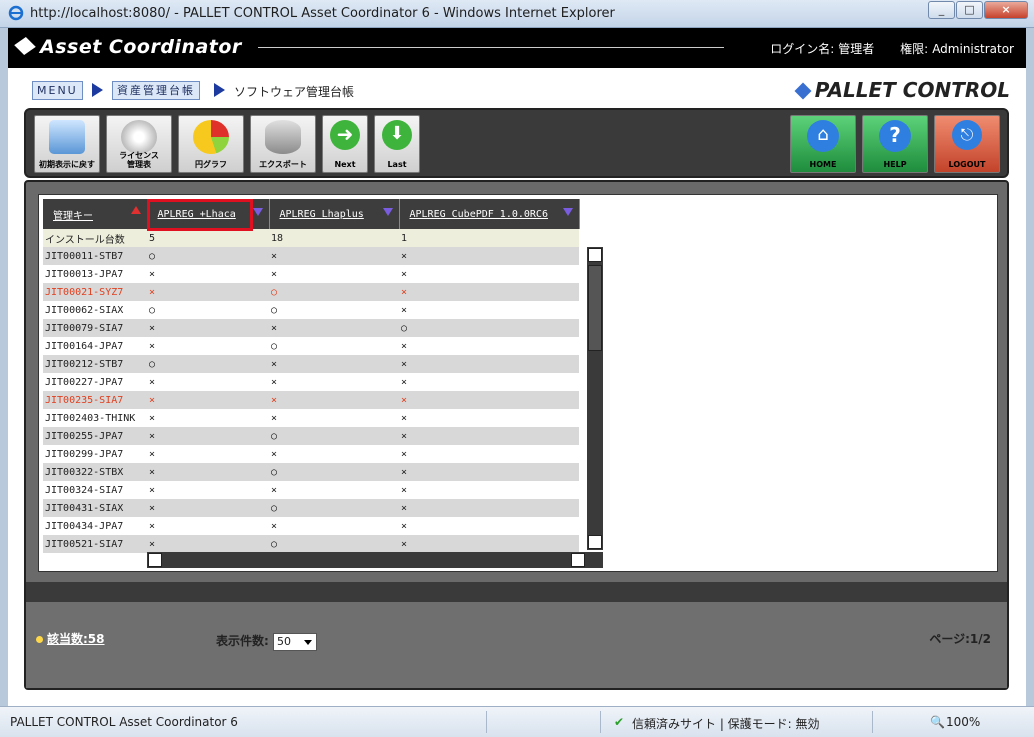 The image size is (1034, 737). Describe the element at coordinates (397, 144) in the screenshot. I see `last-button: ⬇ Last` at that location.